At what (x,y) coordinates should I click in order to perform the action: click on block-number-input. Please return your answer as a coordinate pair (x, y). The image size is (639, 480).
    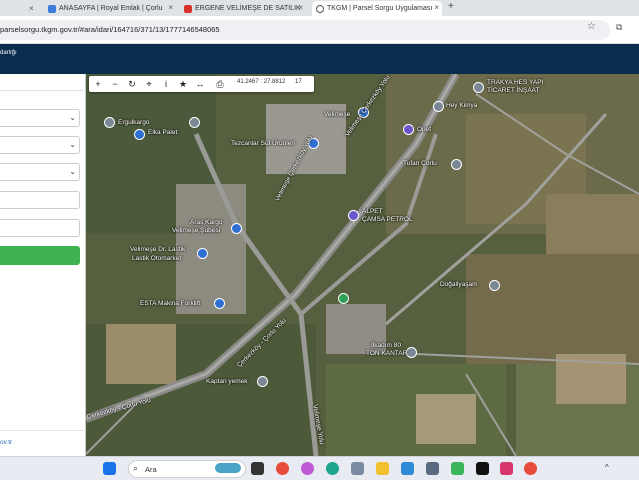
    Looking at the image, I should click on (40, 200).